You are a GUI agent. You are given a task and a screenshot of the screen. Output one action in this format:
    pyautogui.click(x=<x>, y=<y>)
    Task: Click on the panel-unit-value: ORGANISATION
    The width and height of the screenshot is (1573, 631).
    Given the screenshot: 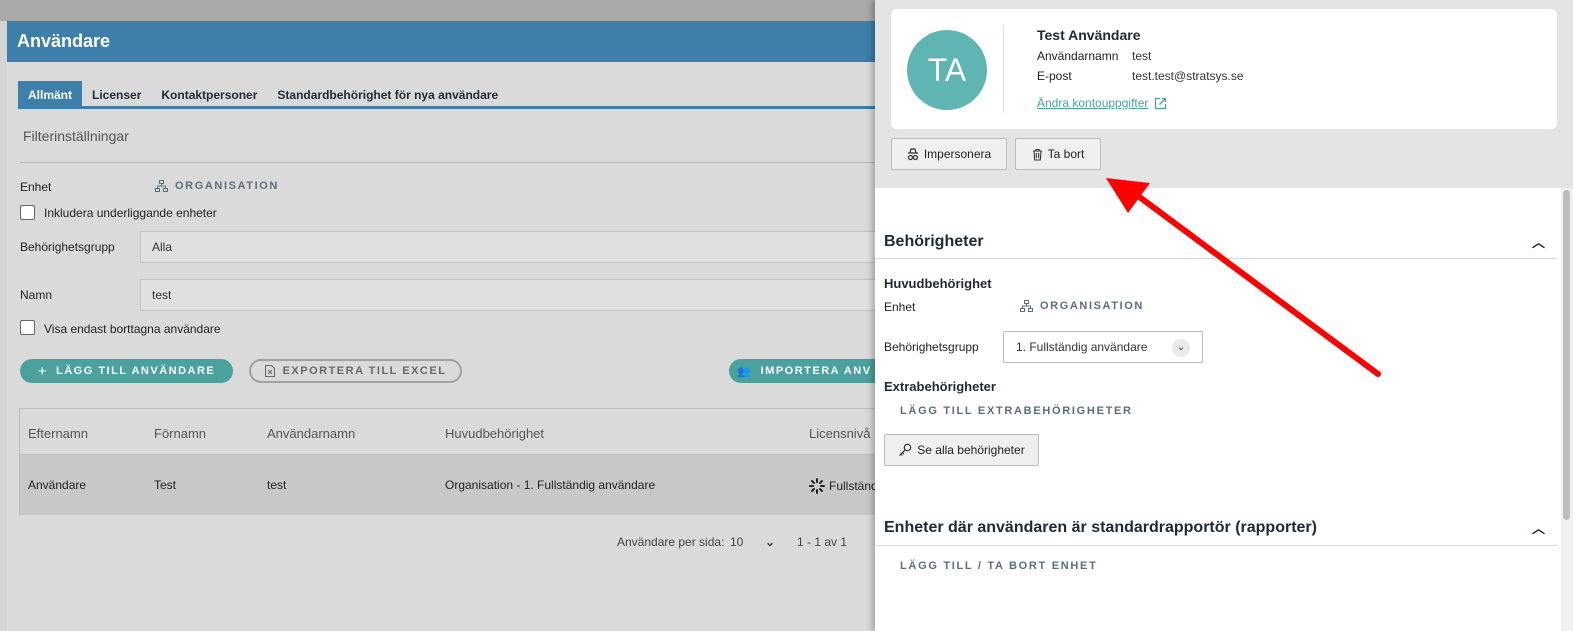 What is the action you would take?
    pyautogui.click(x=1092, y=306)
    